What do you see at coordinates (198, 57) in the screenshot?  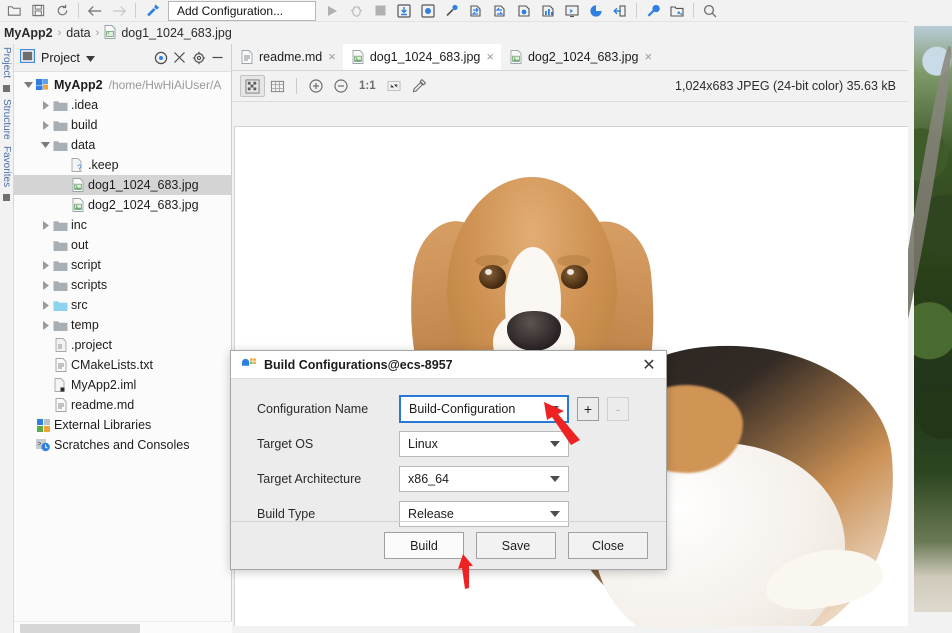 I see `gear-icon` at bounding box center [198, 57].